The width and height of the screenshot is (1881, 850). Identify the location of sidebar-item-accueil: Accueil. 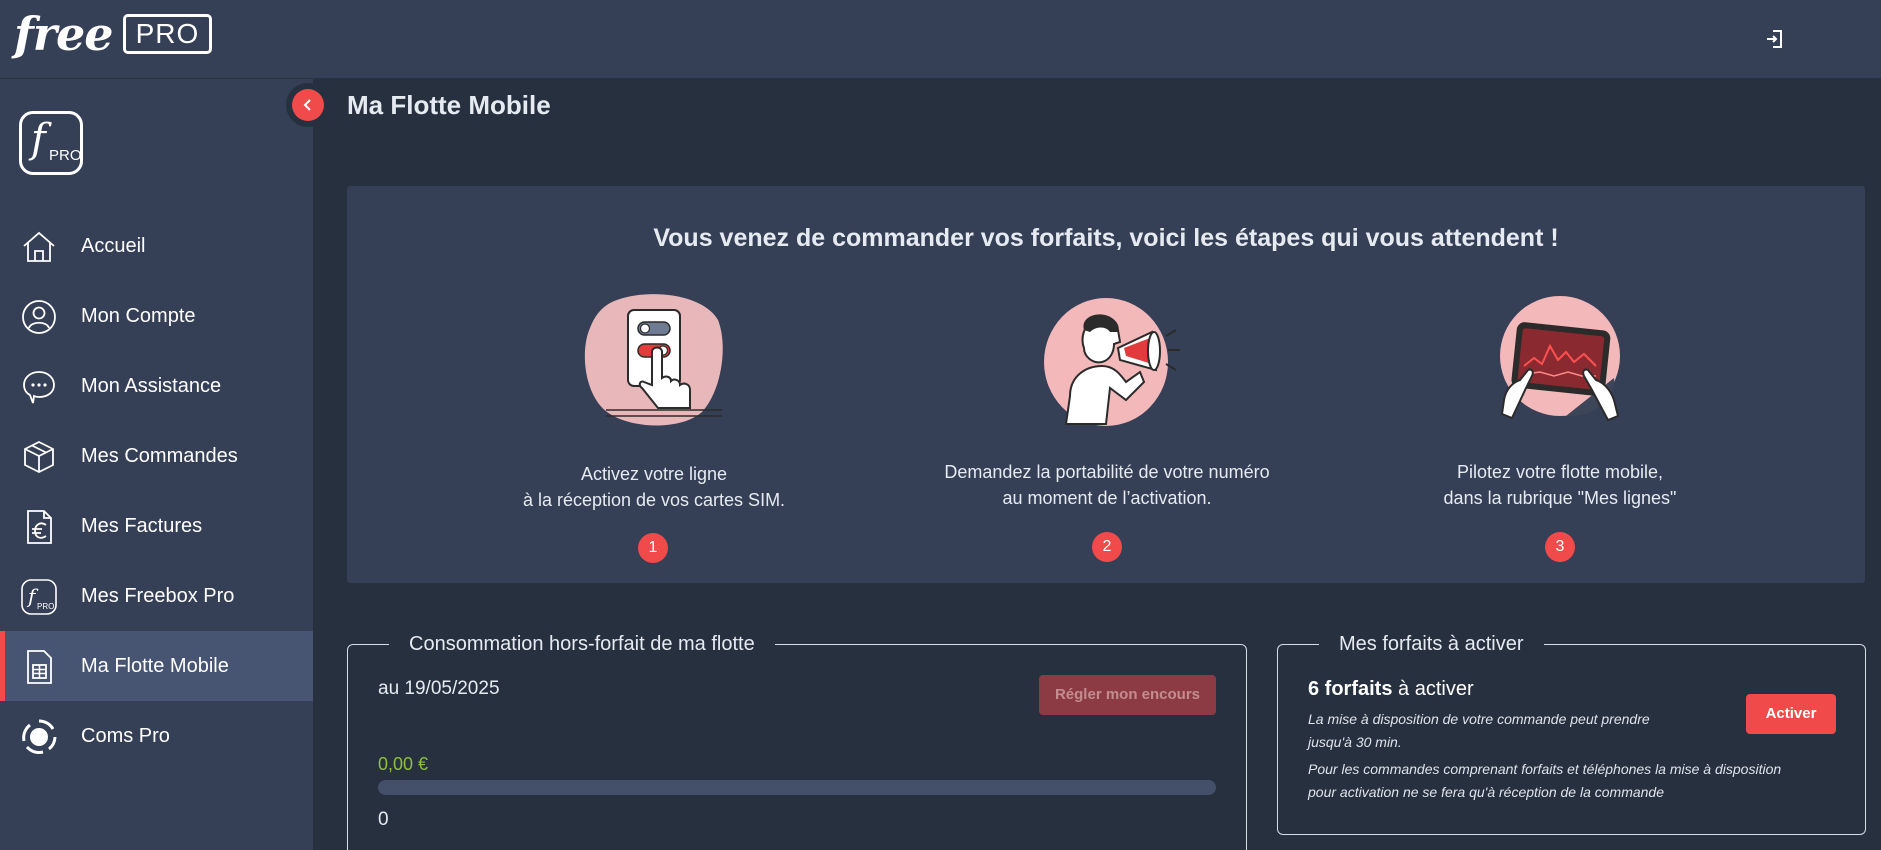
(156, 246).